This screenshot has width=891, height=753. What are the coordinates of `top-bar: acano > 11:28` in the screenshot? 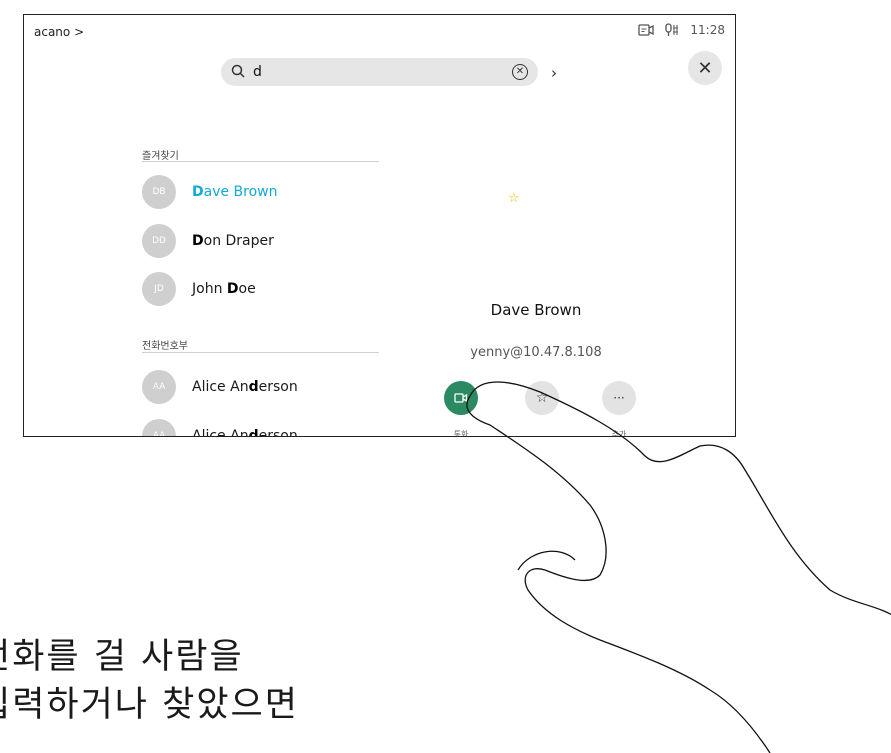 It's located at (379, 31).